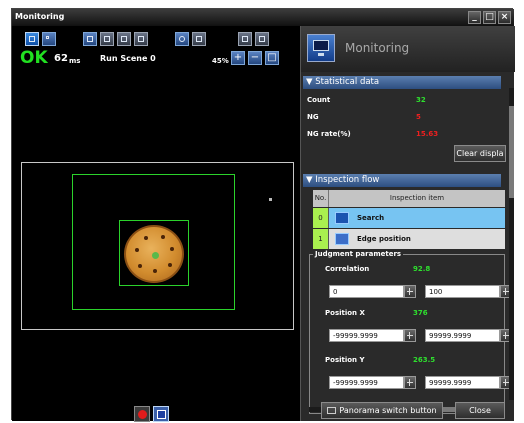  I want to click on search-icon, so click(342, 218).